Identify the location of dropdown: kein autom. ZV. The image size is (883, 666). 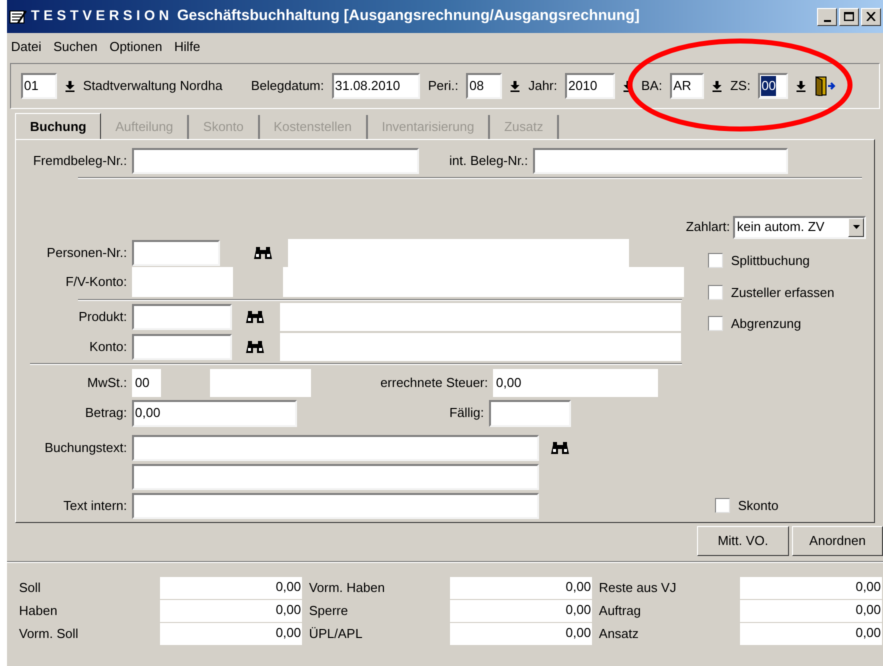
(799, 227).